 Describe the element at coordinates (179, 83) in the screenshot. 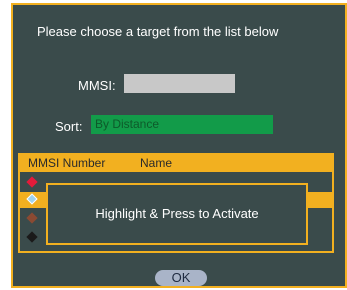

I see `mmsi-input` at that location.